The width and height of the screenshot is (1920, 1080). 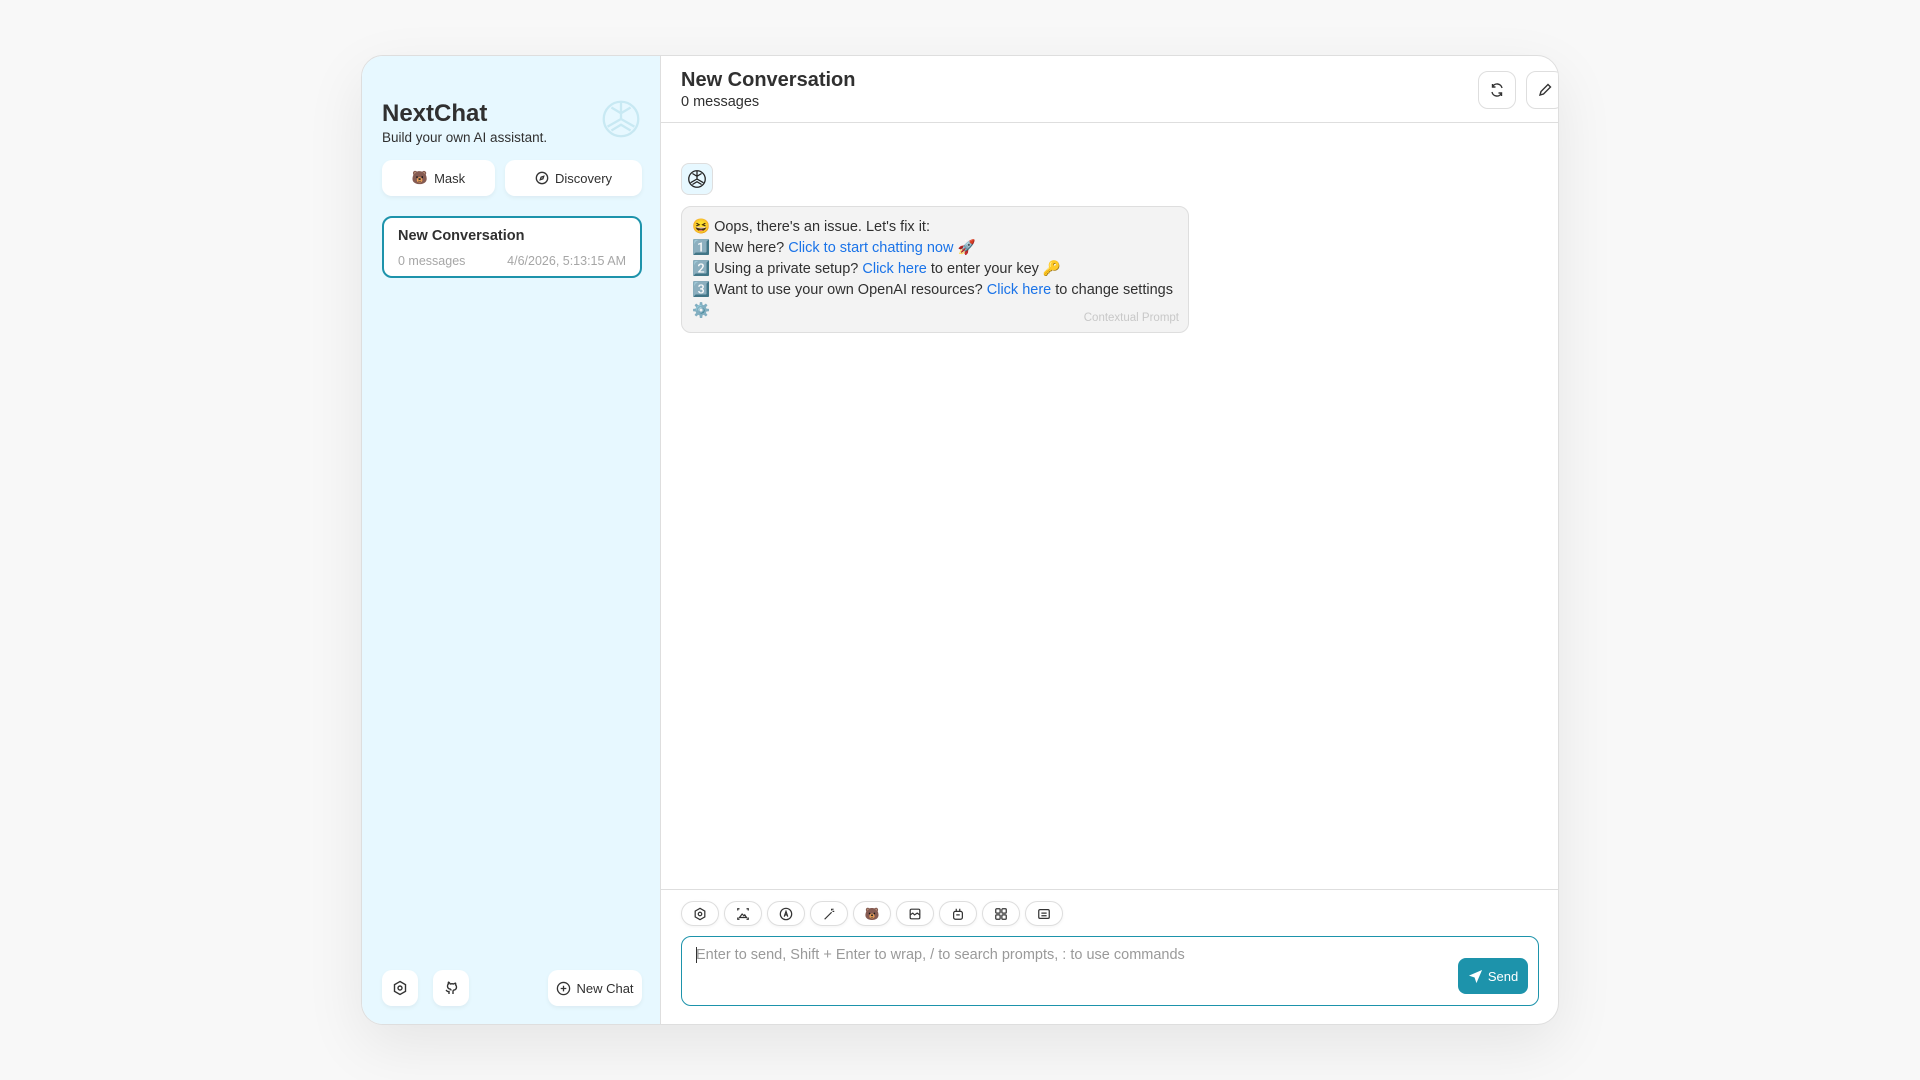 I want to click on mask-action: 🐻, so click(x=872, y=913).